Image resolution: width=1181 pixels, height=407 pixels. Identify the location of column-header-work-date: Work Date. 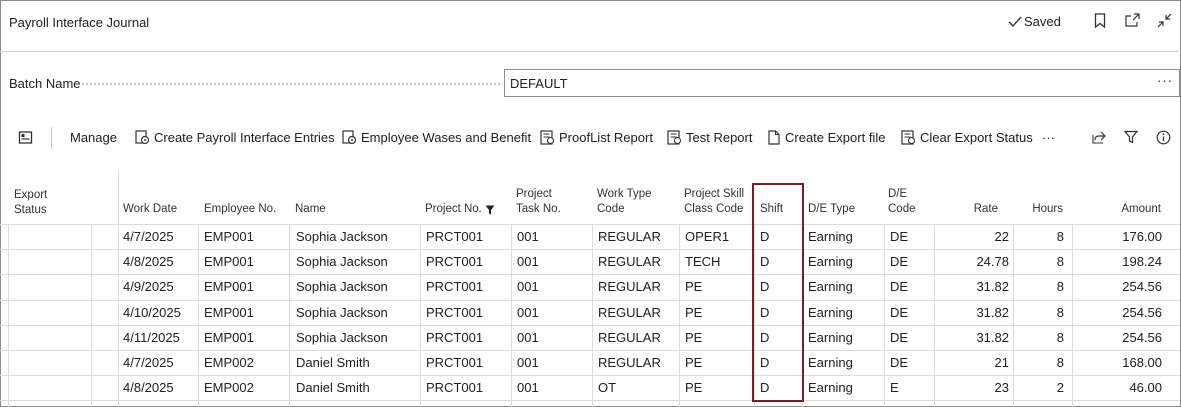
(160, 198).